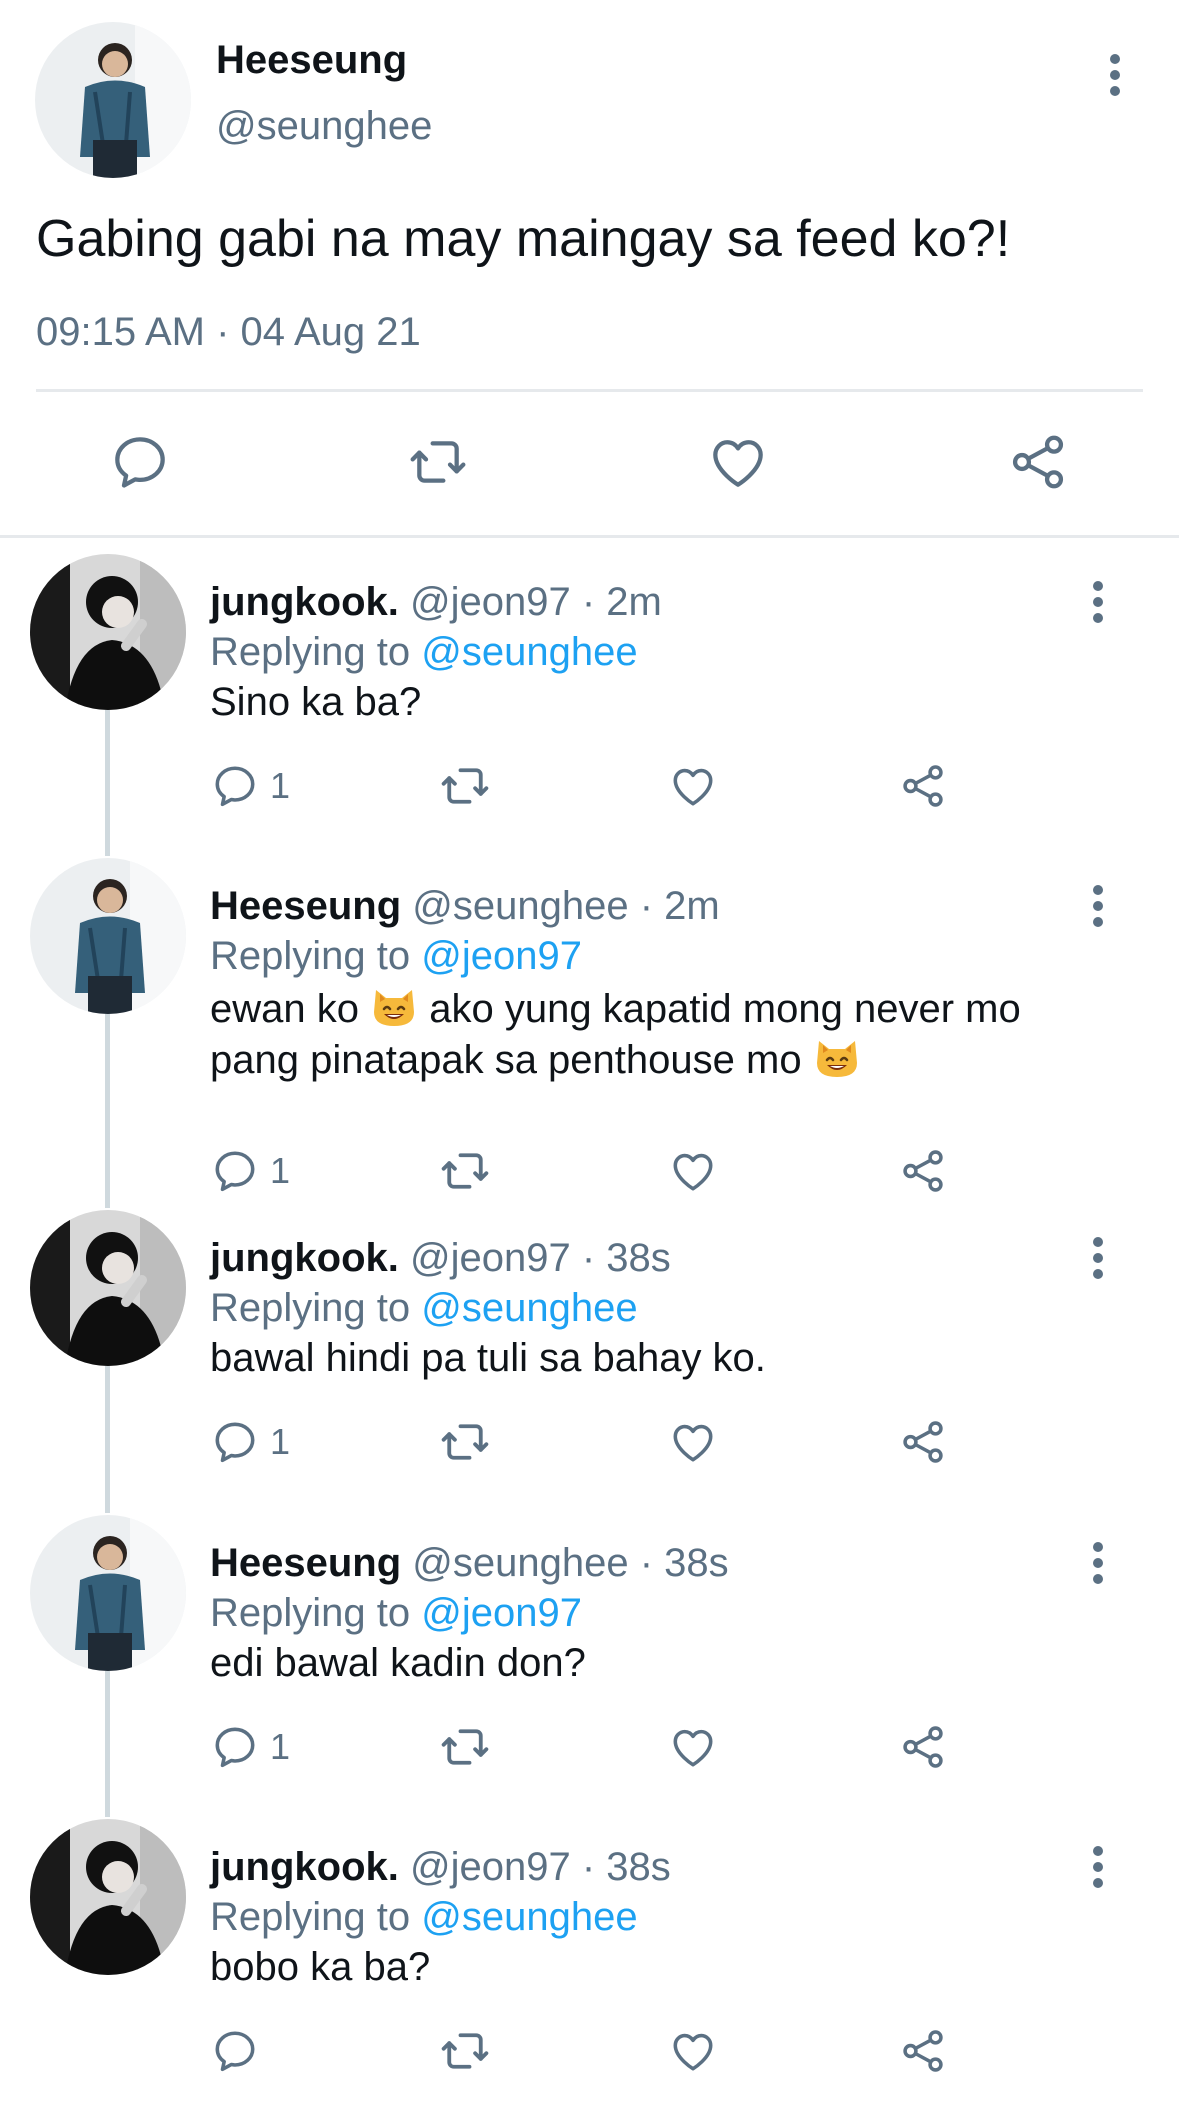 The image size is (1179, 2109). What do you see at coordinates (523, 239) in the screenshot?
I see `tweet-text: Gabing gabi na may maingay sa feed ko?!` at bounding box center [523, 239].